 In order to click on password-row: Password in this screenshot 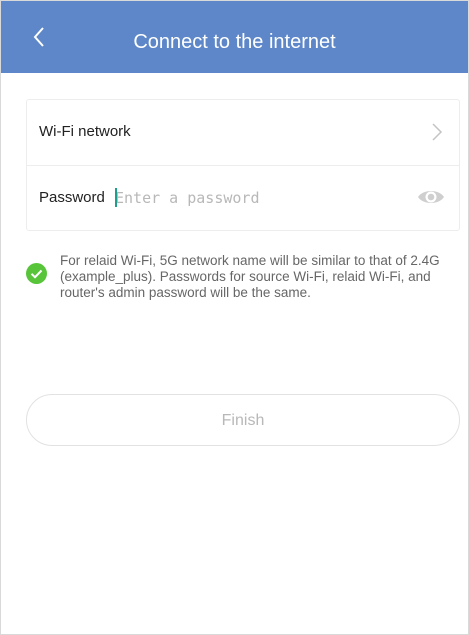, I will do `click(243, 198)`.